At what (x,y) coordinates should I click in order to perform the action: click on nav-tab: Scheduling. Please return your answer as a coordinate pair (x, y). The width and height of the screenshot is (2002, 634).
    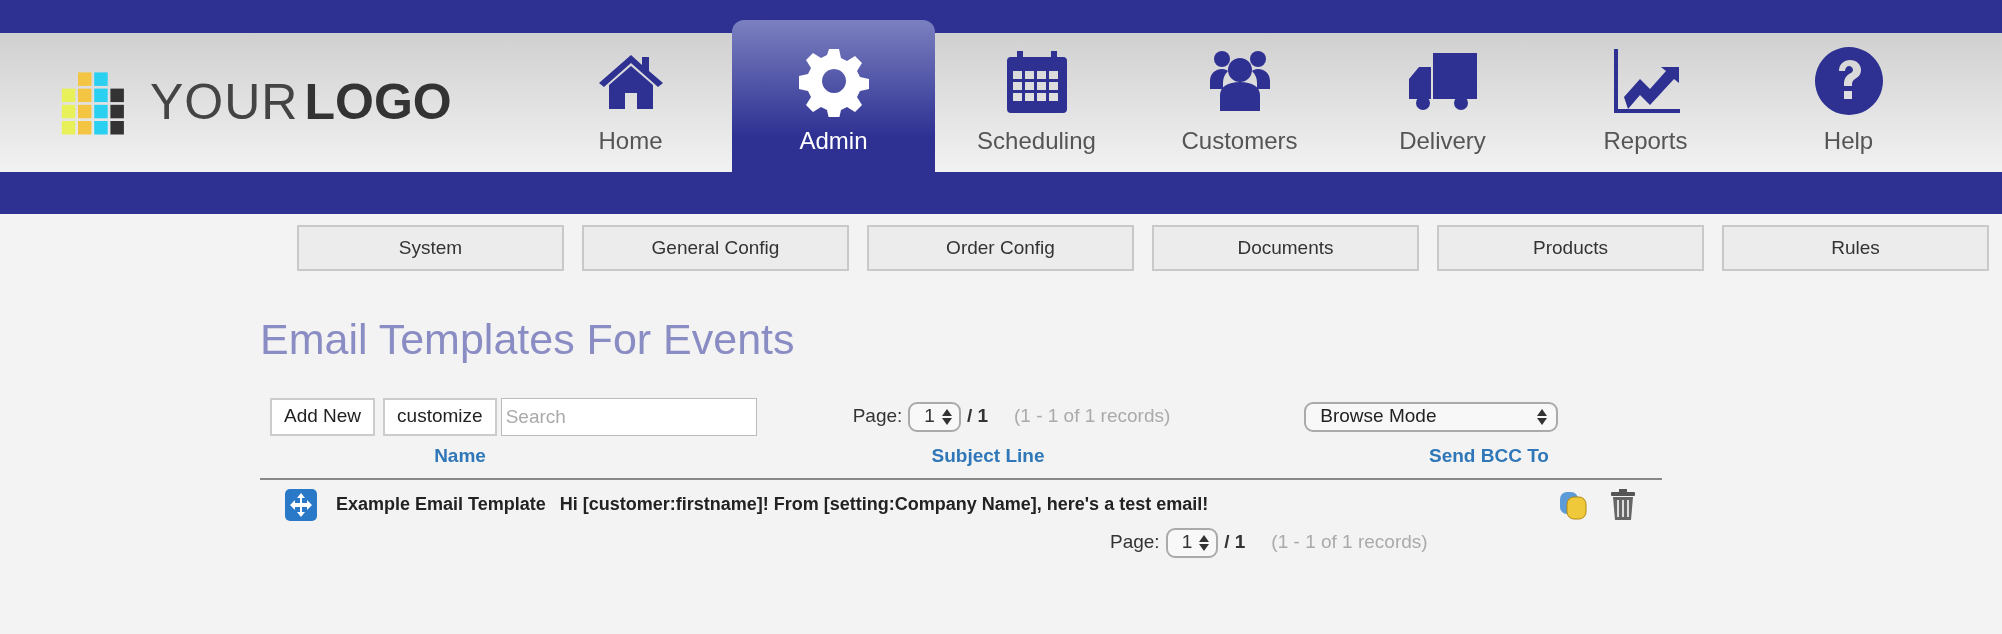
    Looking at the image, I should click on (1036, 102).